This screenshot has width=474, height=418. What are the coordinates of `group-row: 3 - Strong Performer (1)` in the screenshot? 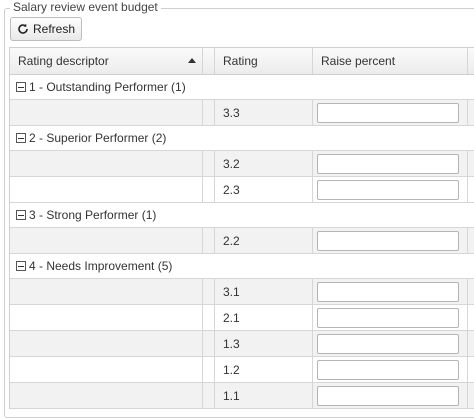 It's located at (242, 215).